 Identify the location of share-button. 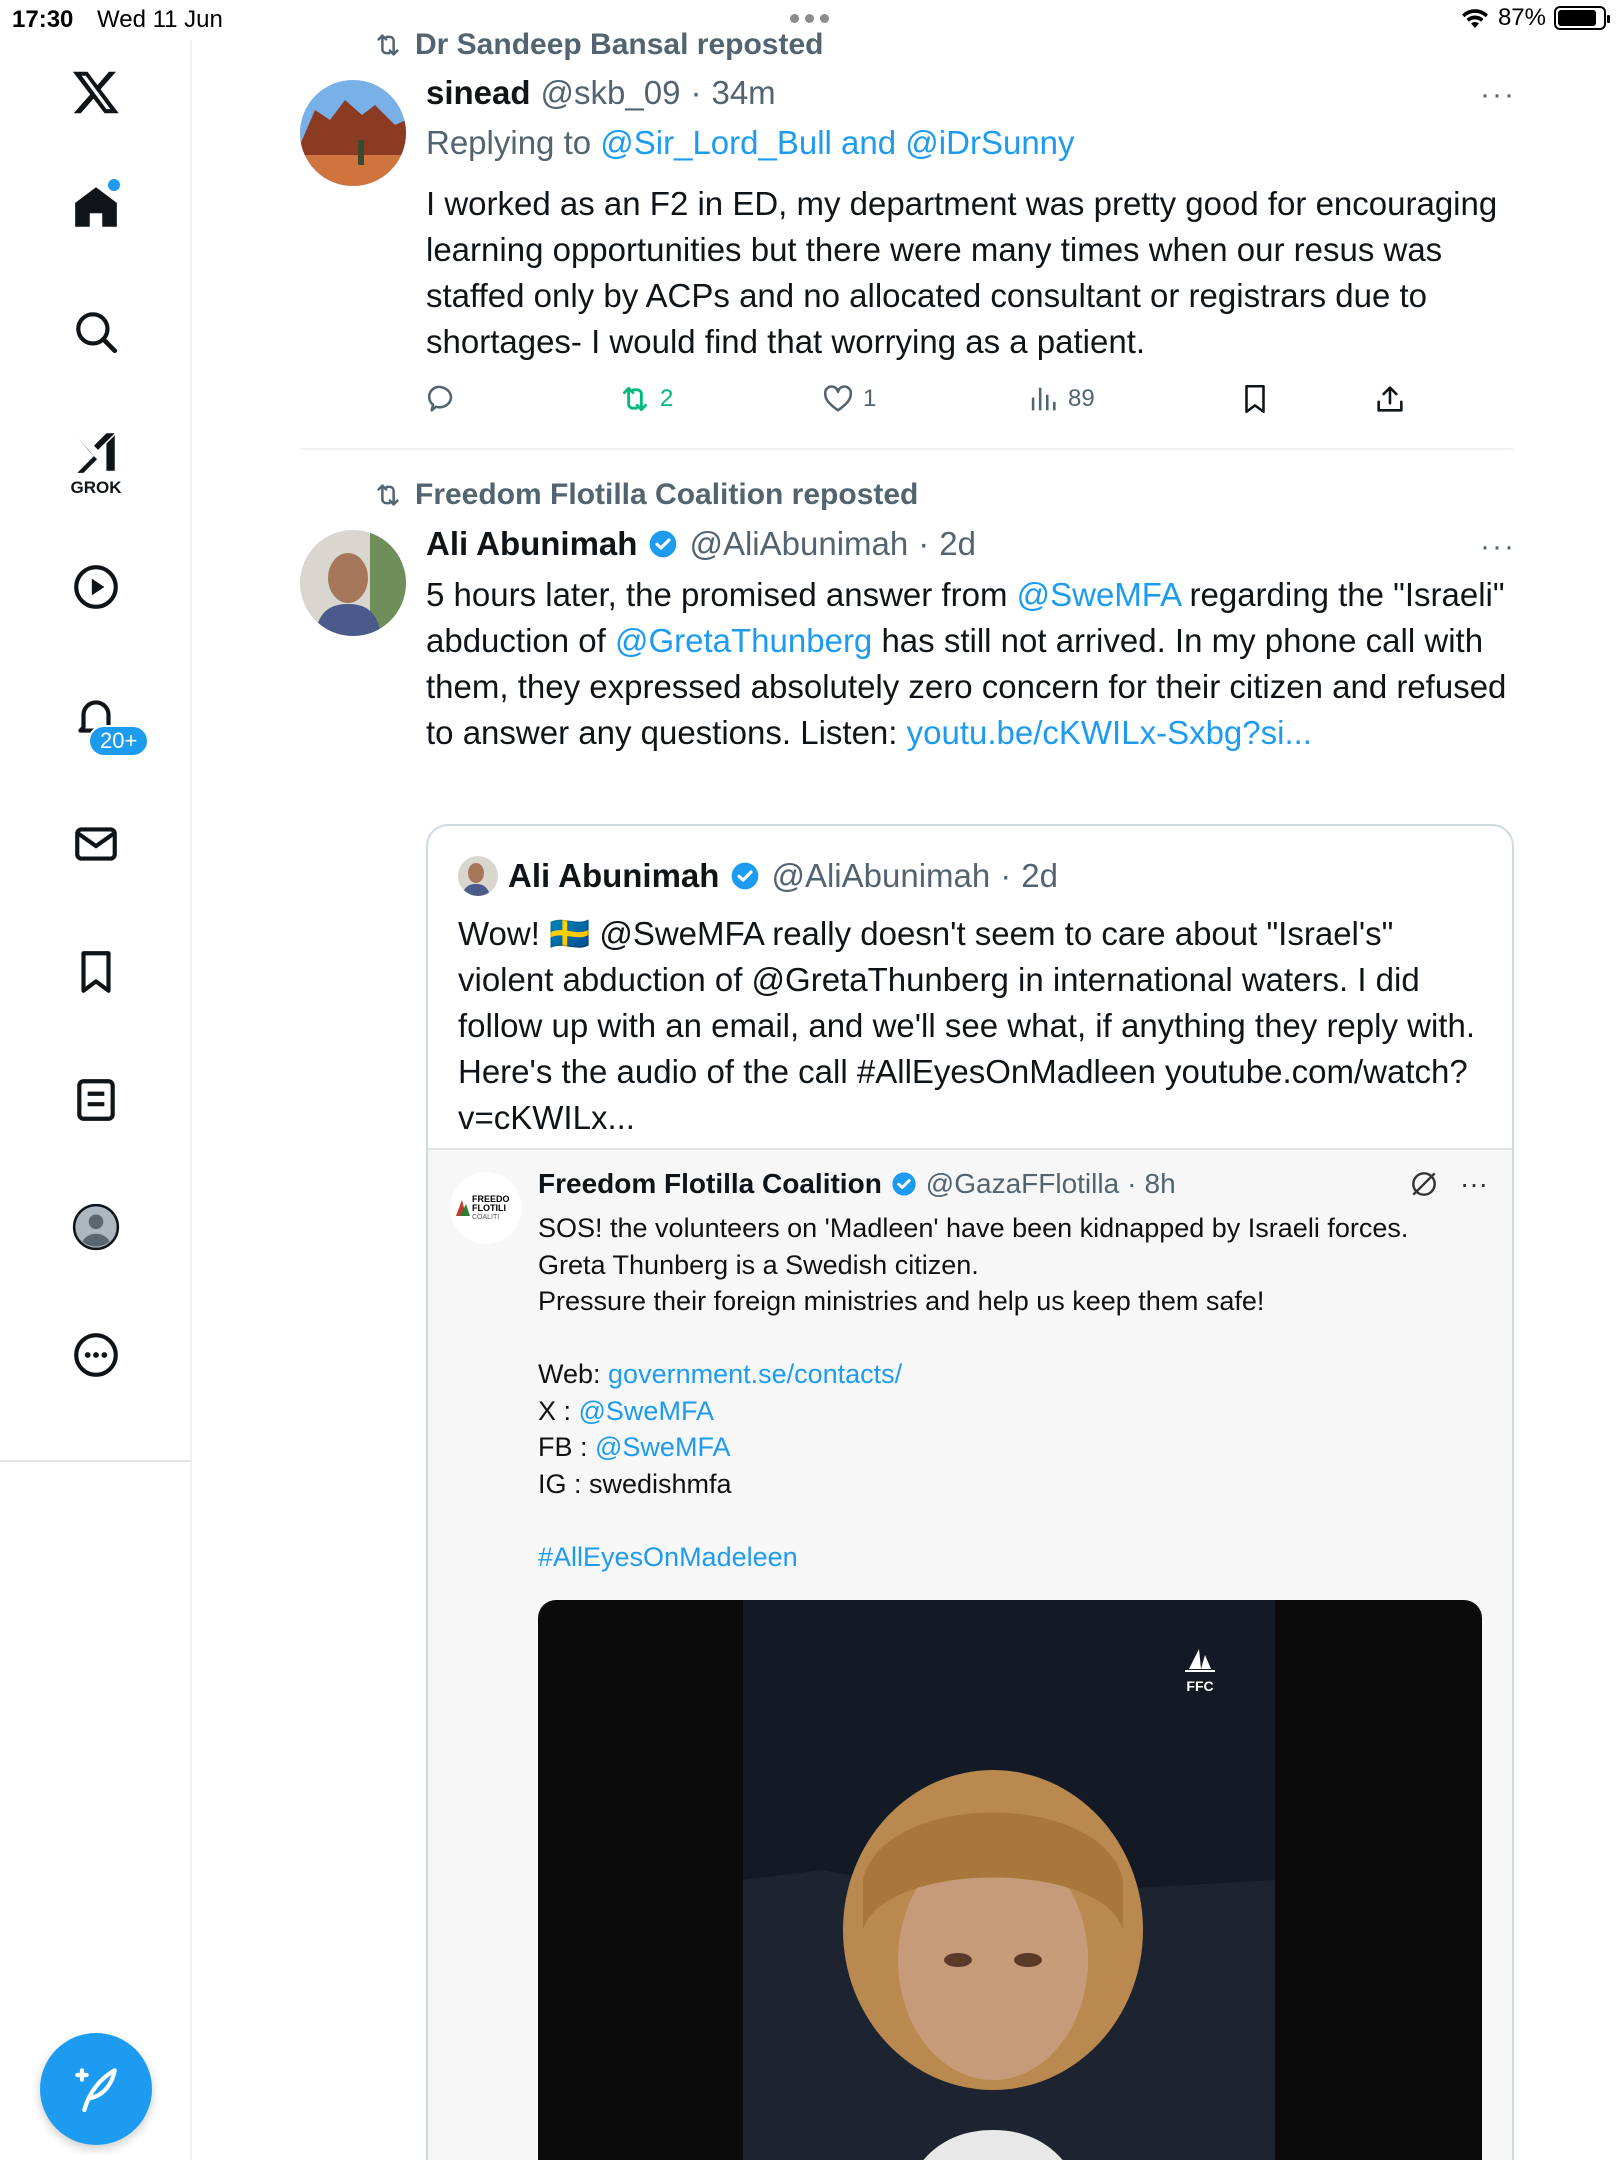
(1390, 399).